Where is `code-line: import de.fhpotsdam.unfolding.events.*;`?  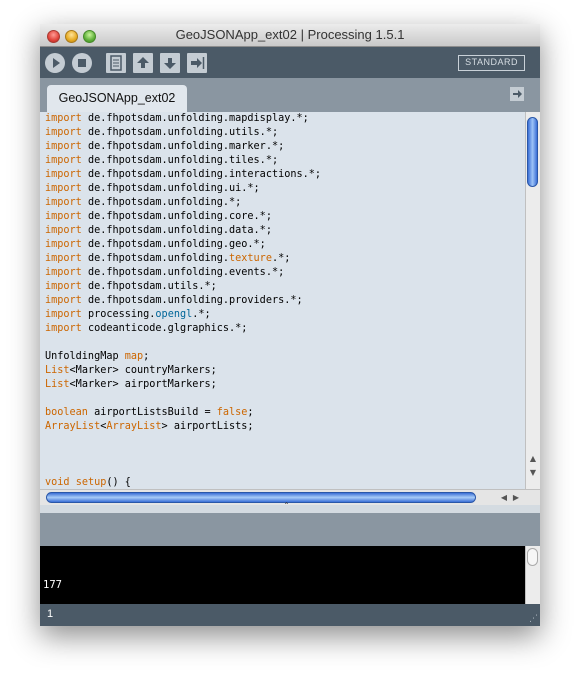
code-line: import de.fhpotsdam.unfolding.events.*; is located at coordinates (183, 273).